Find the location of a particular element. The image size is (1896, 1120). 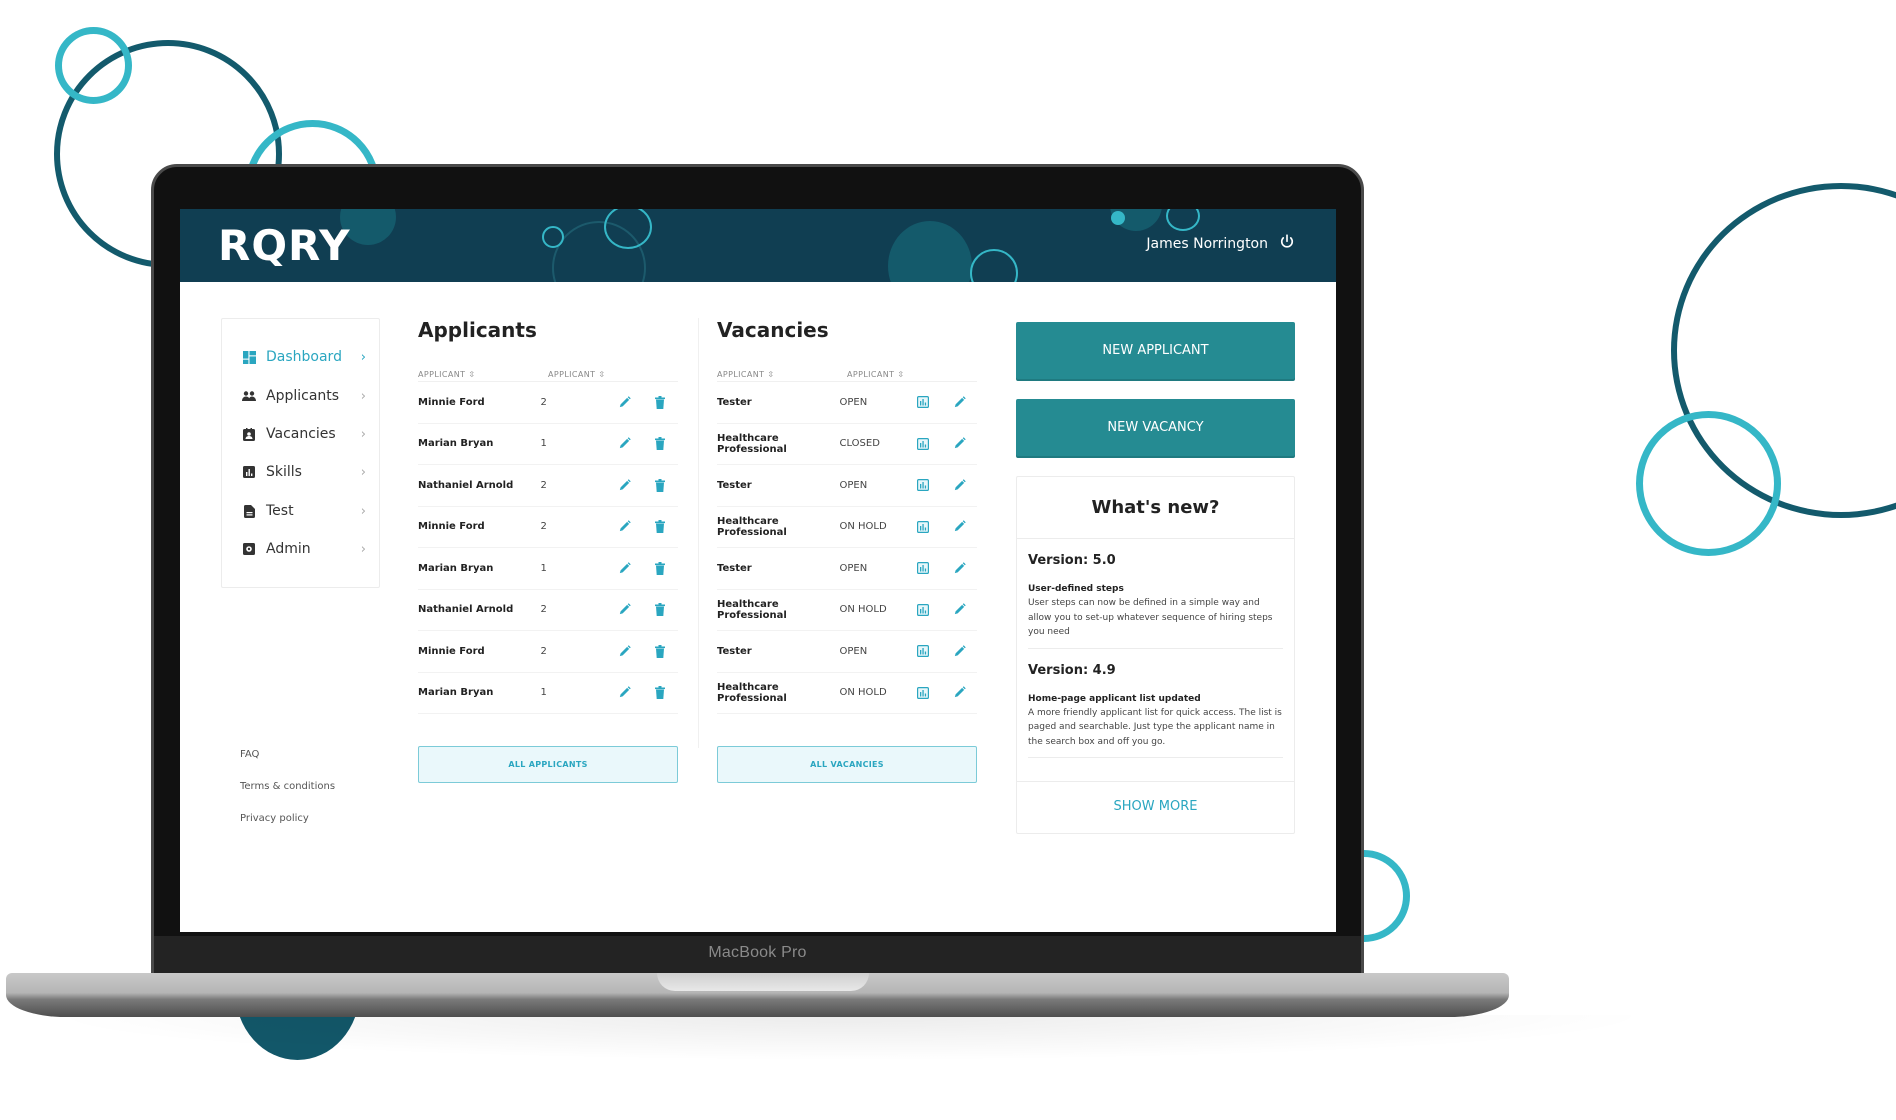

news-title: User-defined steps is located at coordinates (1076, 589).